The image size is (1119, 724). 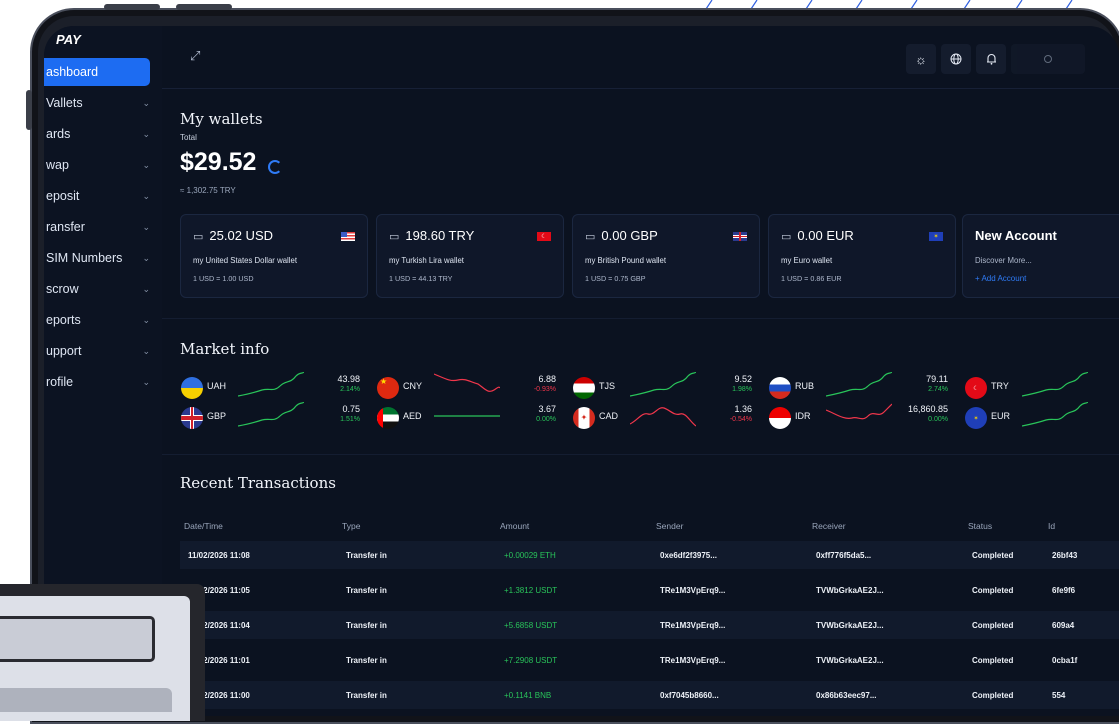 What do you see at coordinates (515, 526) in the screenshot?
I see `table-header: Amount` at bounding box center [515, 526].